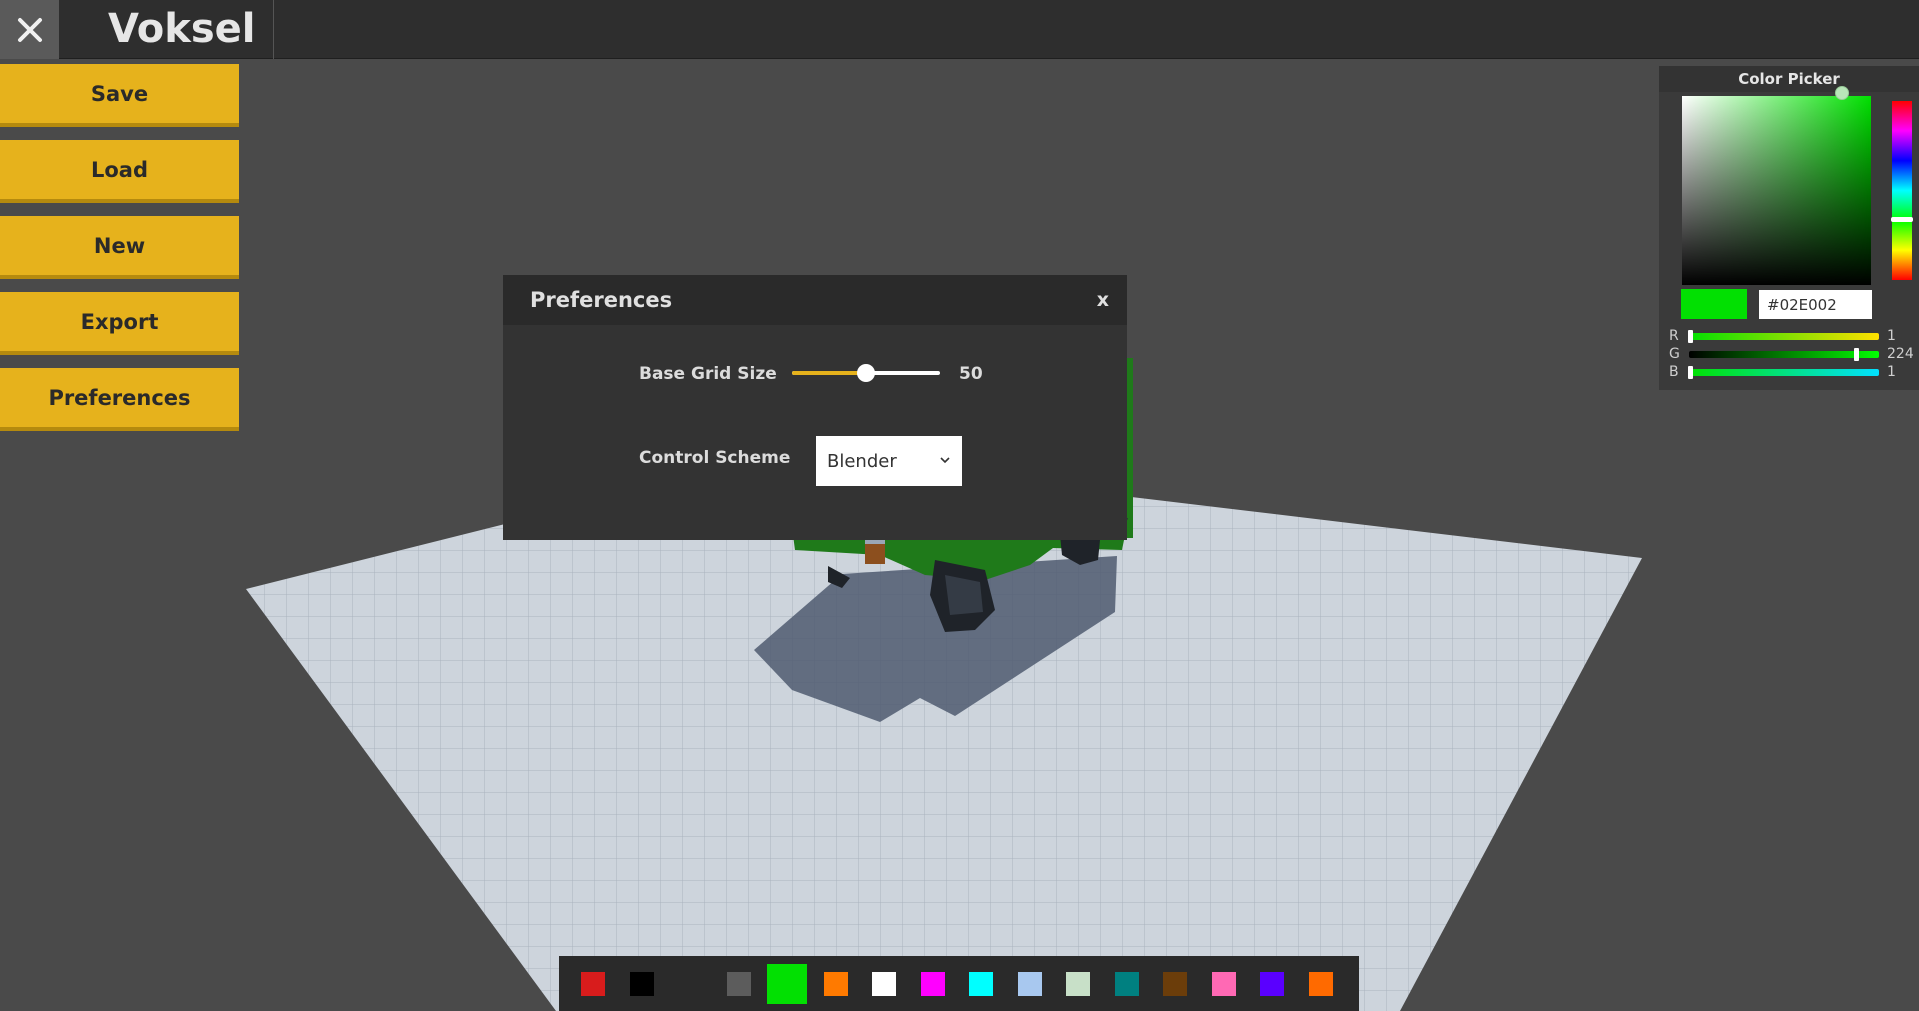 This screenshot has width=1919, height=1011. I want to click on saturation-value-handle, so click(1842, 93).